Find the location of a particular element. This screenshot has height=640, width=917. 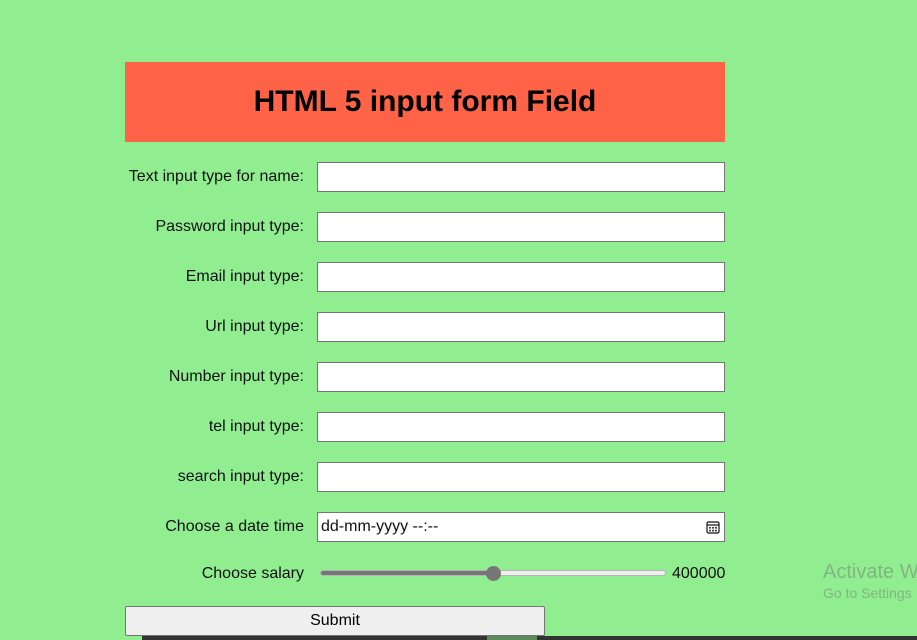

url-label: Url input type: is located at coordinates (254, 326).